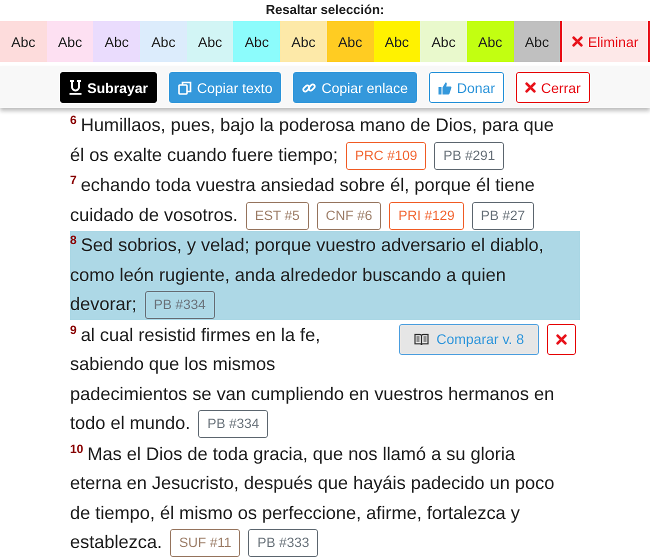  What do you see at coordinates (205, 543) in the screenshot?
I see `reference-tag: SUF #11` at bounding box center [205, 543].